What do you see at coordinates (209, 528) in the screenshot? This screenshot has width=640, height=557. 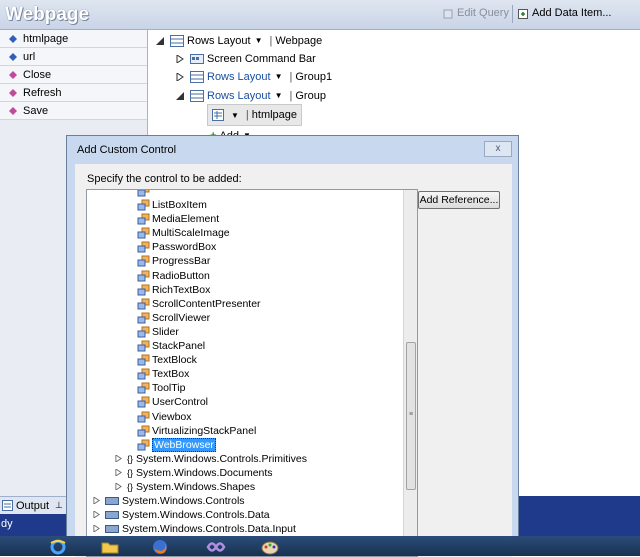 I see `assembly-name: System.Windows.Controls.Data.Input` at bounding box center [209, 528].